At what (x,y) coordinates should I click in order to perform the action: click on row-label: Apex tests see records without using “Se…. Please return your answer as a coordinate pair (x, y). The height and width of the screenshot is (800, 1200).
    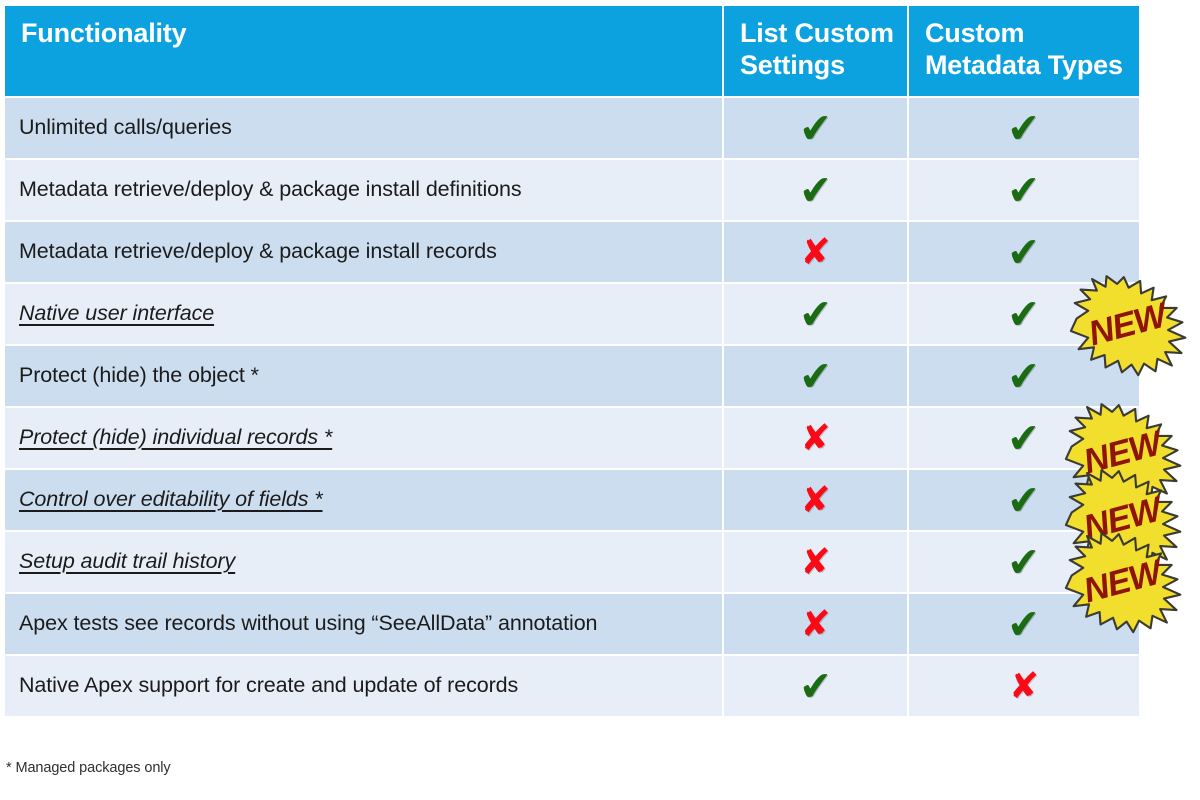
    Looking at the image, I should click on (308, 622).